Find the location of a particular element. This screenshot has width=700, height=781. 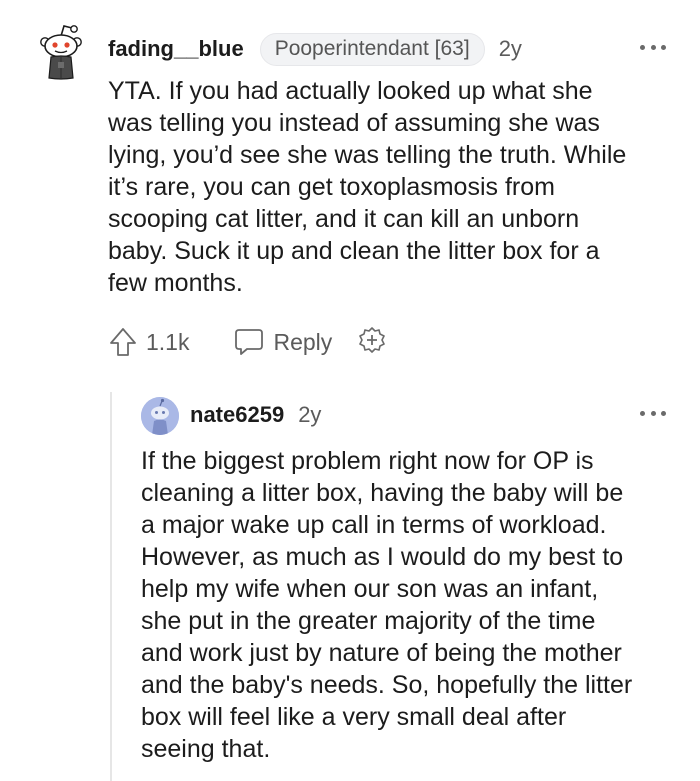

comment-age: 2y is located at coordinates (310, 414).